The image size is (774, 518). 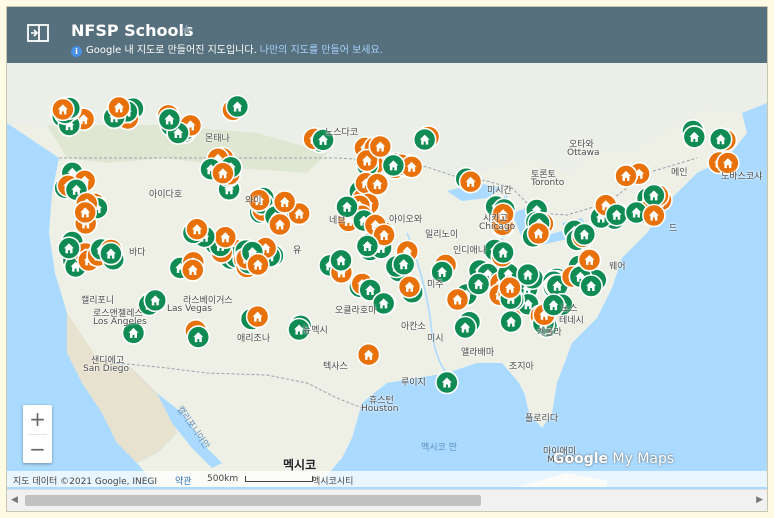 What do you see at coordinates (137, 253) in the screenshot?
I see `label-nevada: 바다` at bounding box center [137, 253].